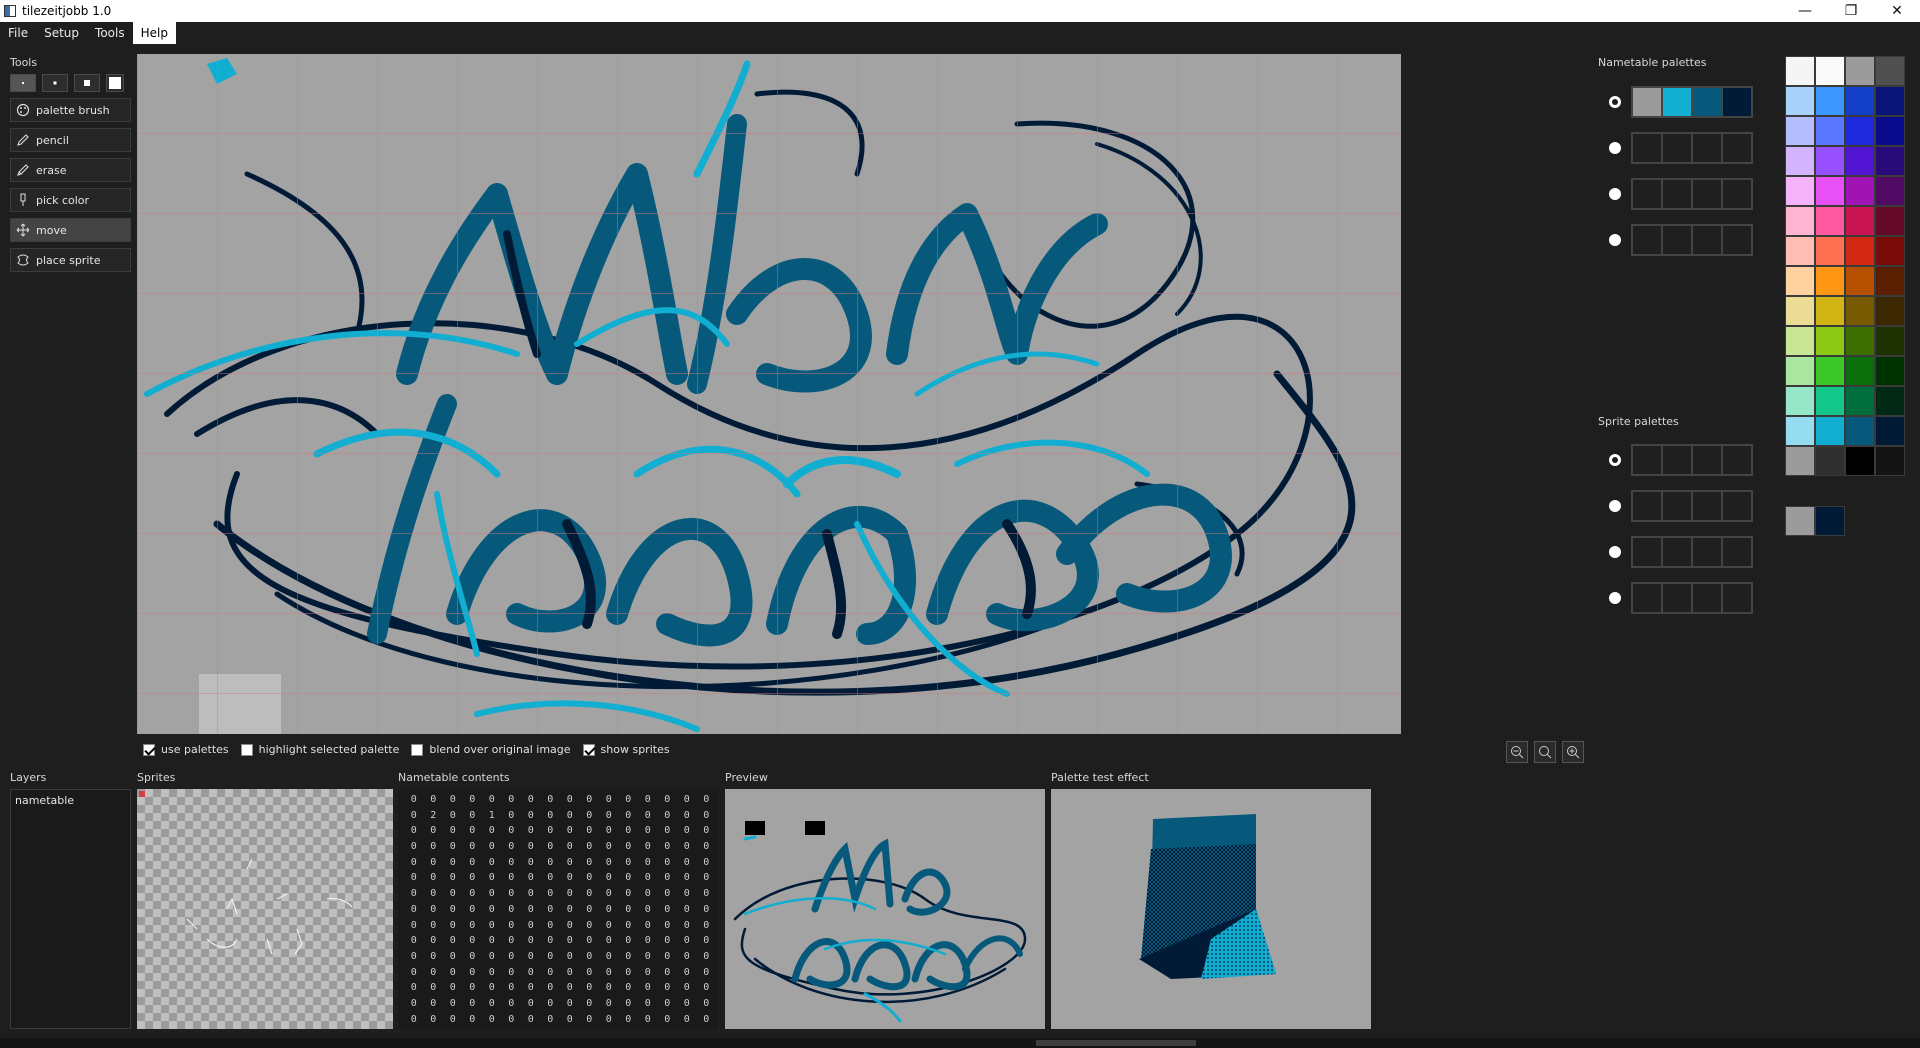 The width and height of the screenshot is (1920, 1048). I want to click on tool-palette-brush: palette brush, so click(70, 110).